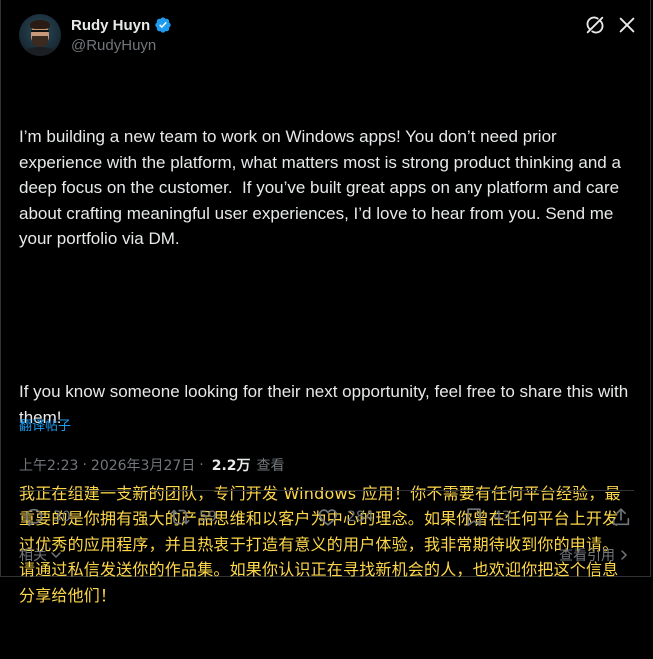  I want to click on verified-badge-icon, so click(163, 25).